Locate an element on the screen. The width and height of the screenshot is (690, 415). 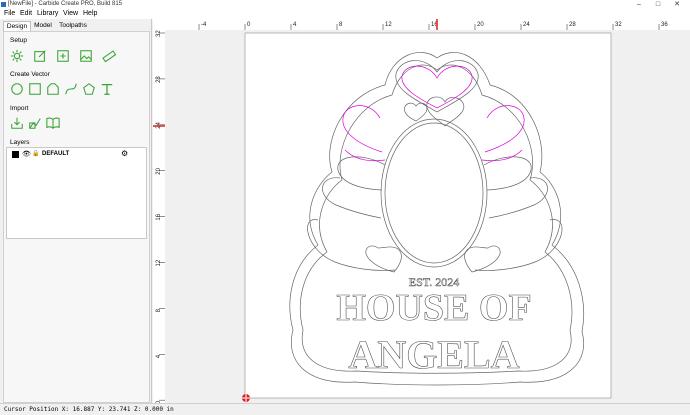
y-ruler-label: 20 is located at coordinates (159, 170).